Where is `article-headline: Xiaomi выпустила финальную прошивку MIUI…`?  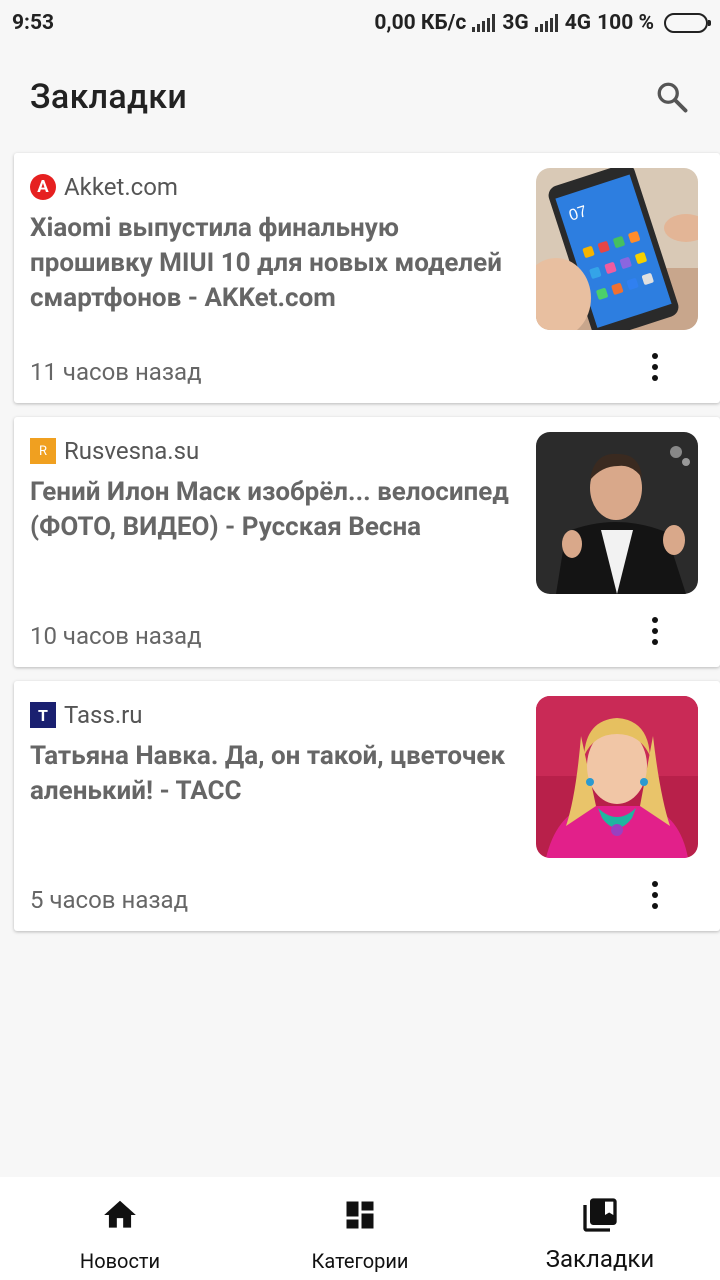
article-headline: Xiaomi выпустила финальную прошивку MIUI… is located at coordinates (270, 263).